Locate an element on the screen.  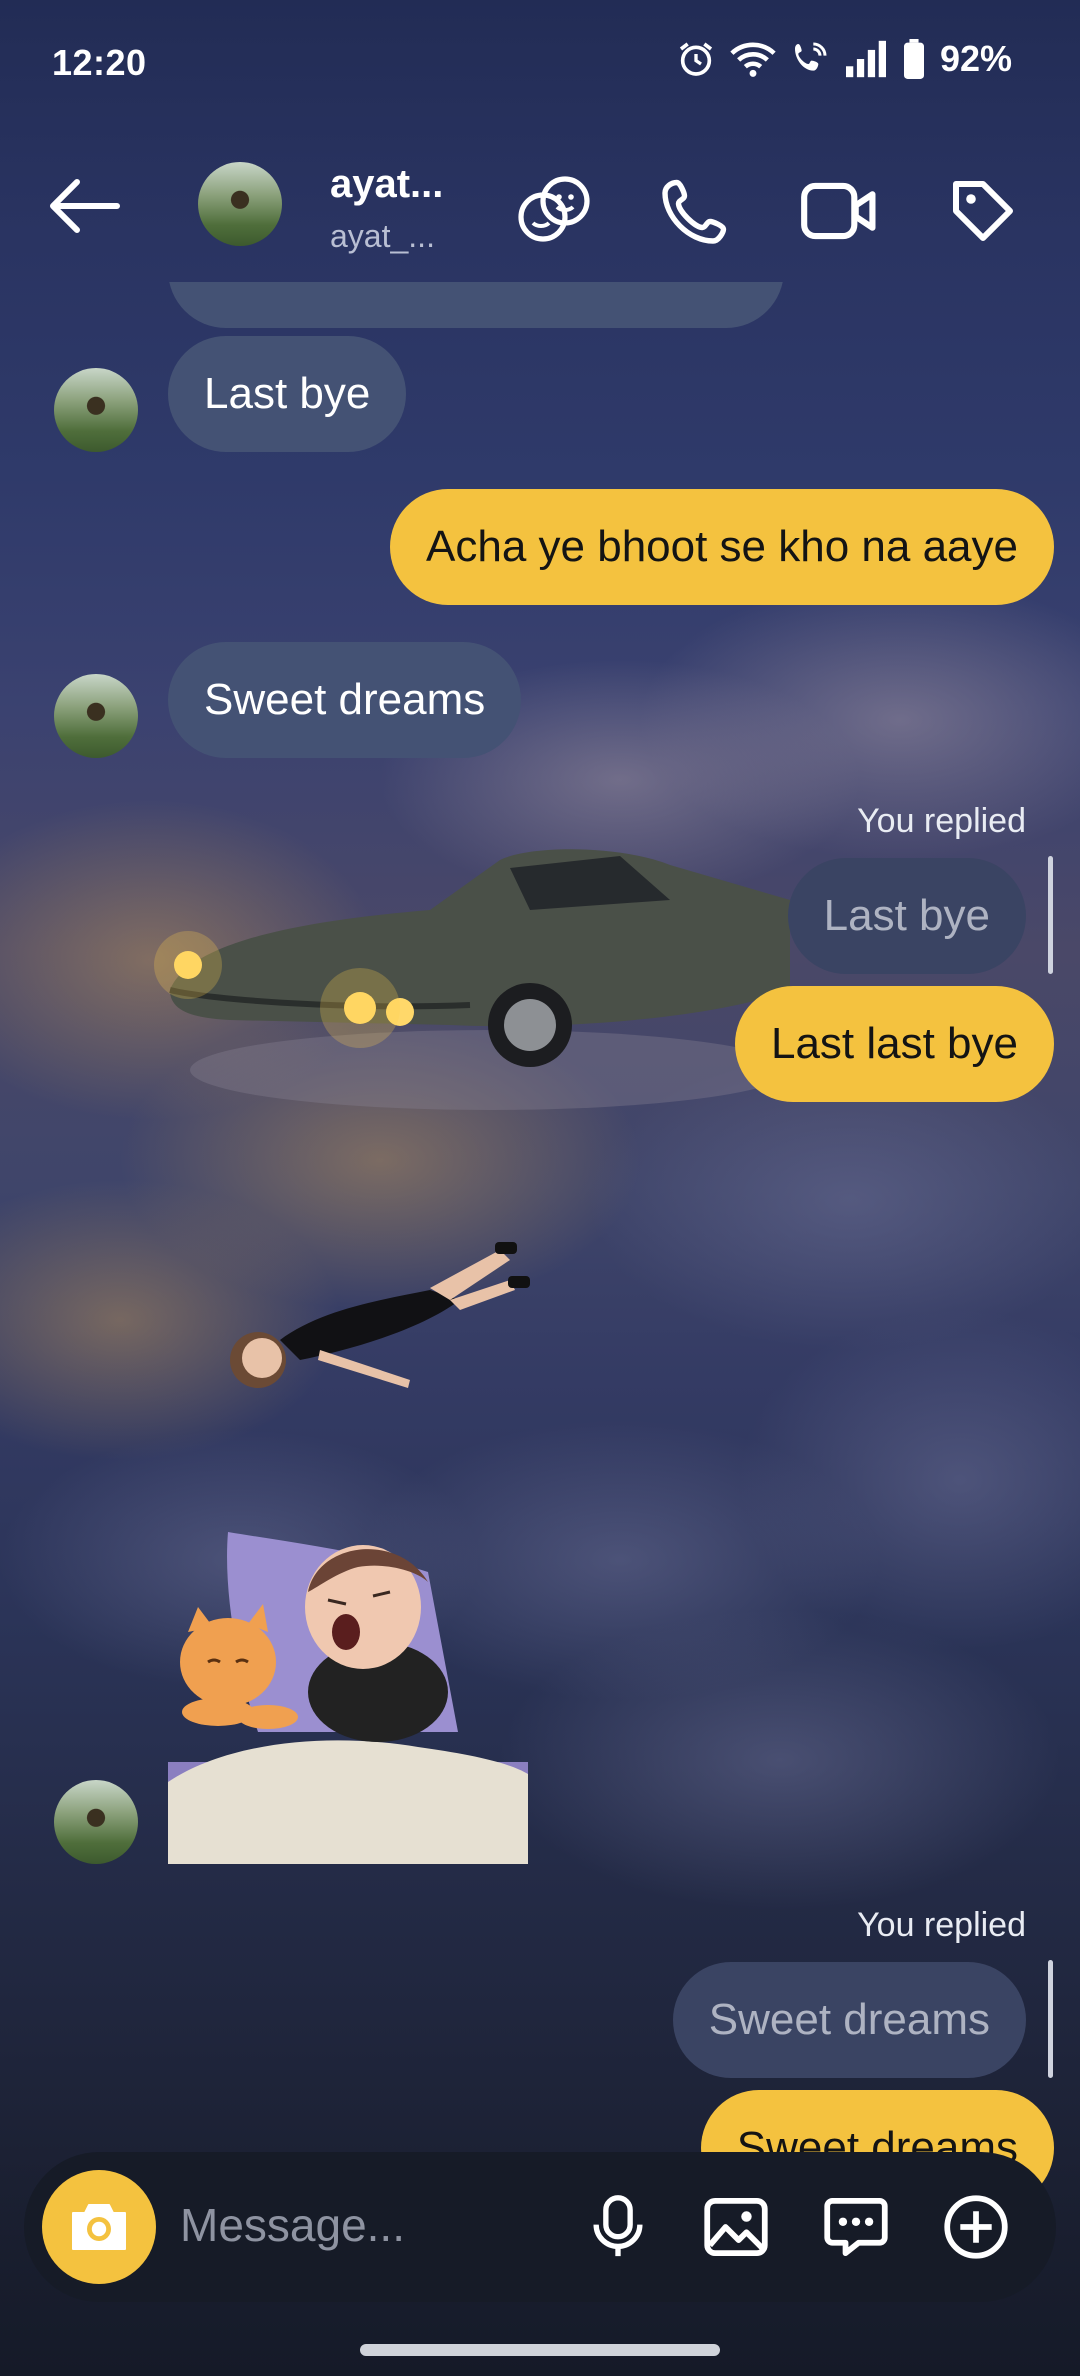
plus-circle-icon is located at coordinates (976, 2227).